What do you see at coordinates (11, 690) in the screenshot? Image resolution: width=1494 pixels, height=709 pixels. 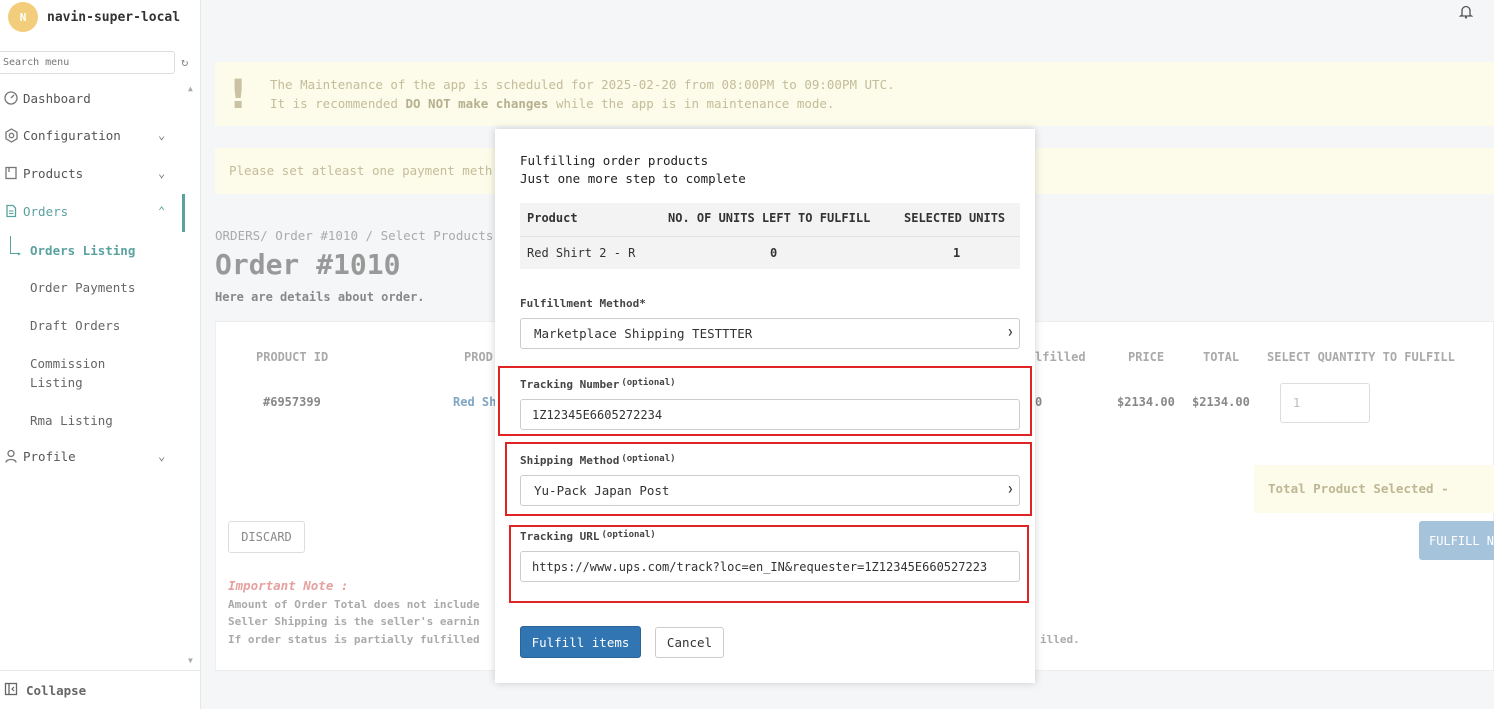 I see `collapse-panel-icon` at bounding box center [11, 690].